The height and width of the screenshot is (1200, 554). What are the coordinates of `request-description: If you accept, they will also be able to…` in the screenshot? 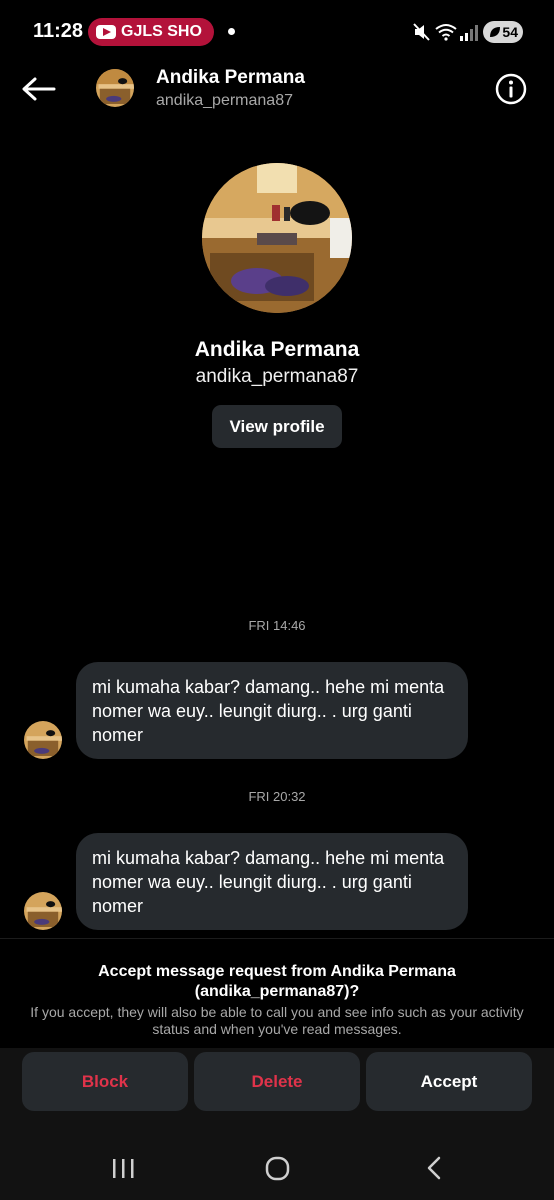 It's located at (277, 1020).